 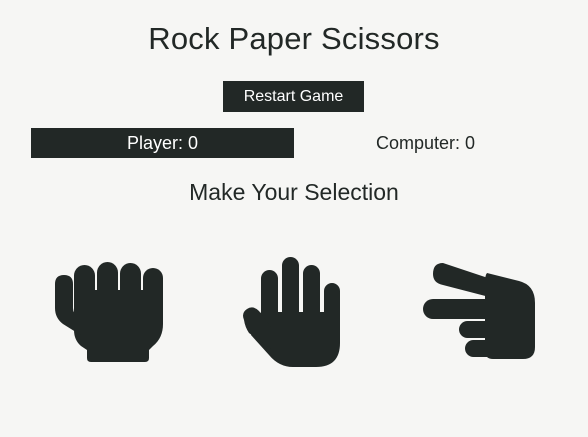 I want to click on paper-choice-button, so click(x=291, y=312).